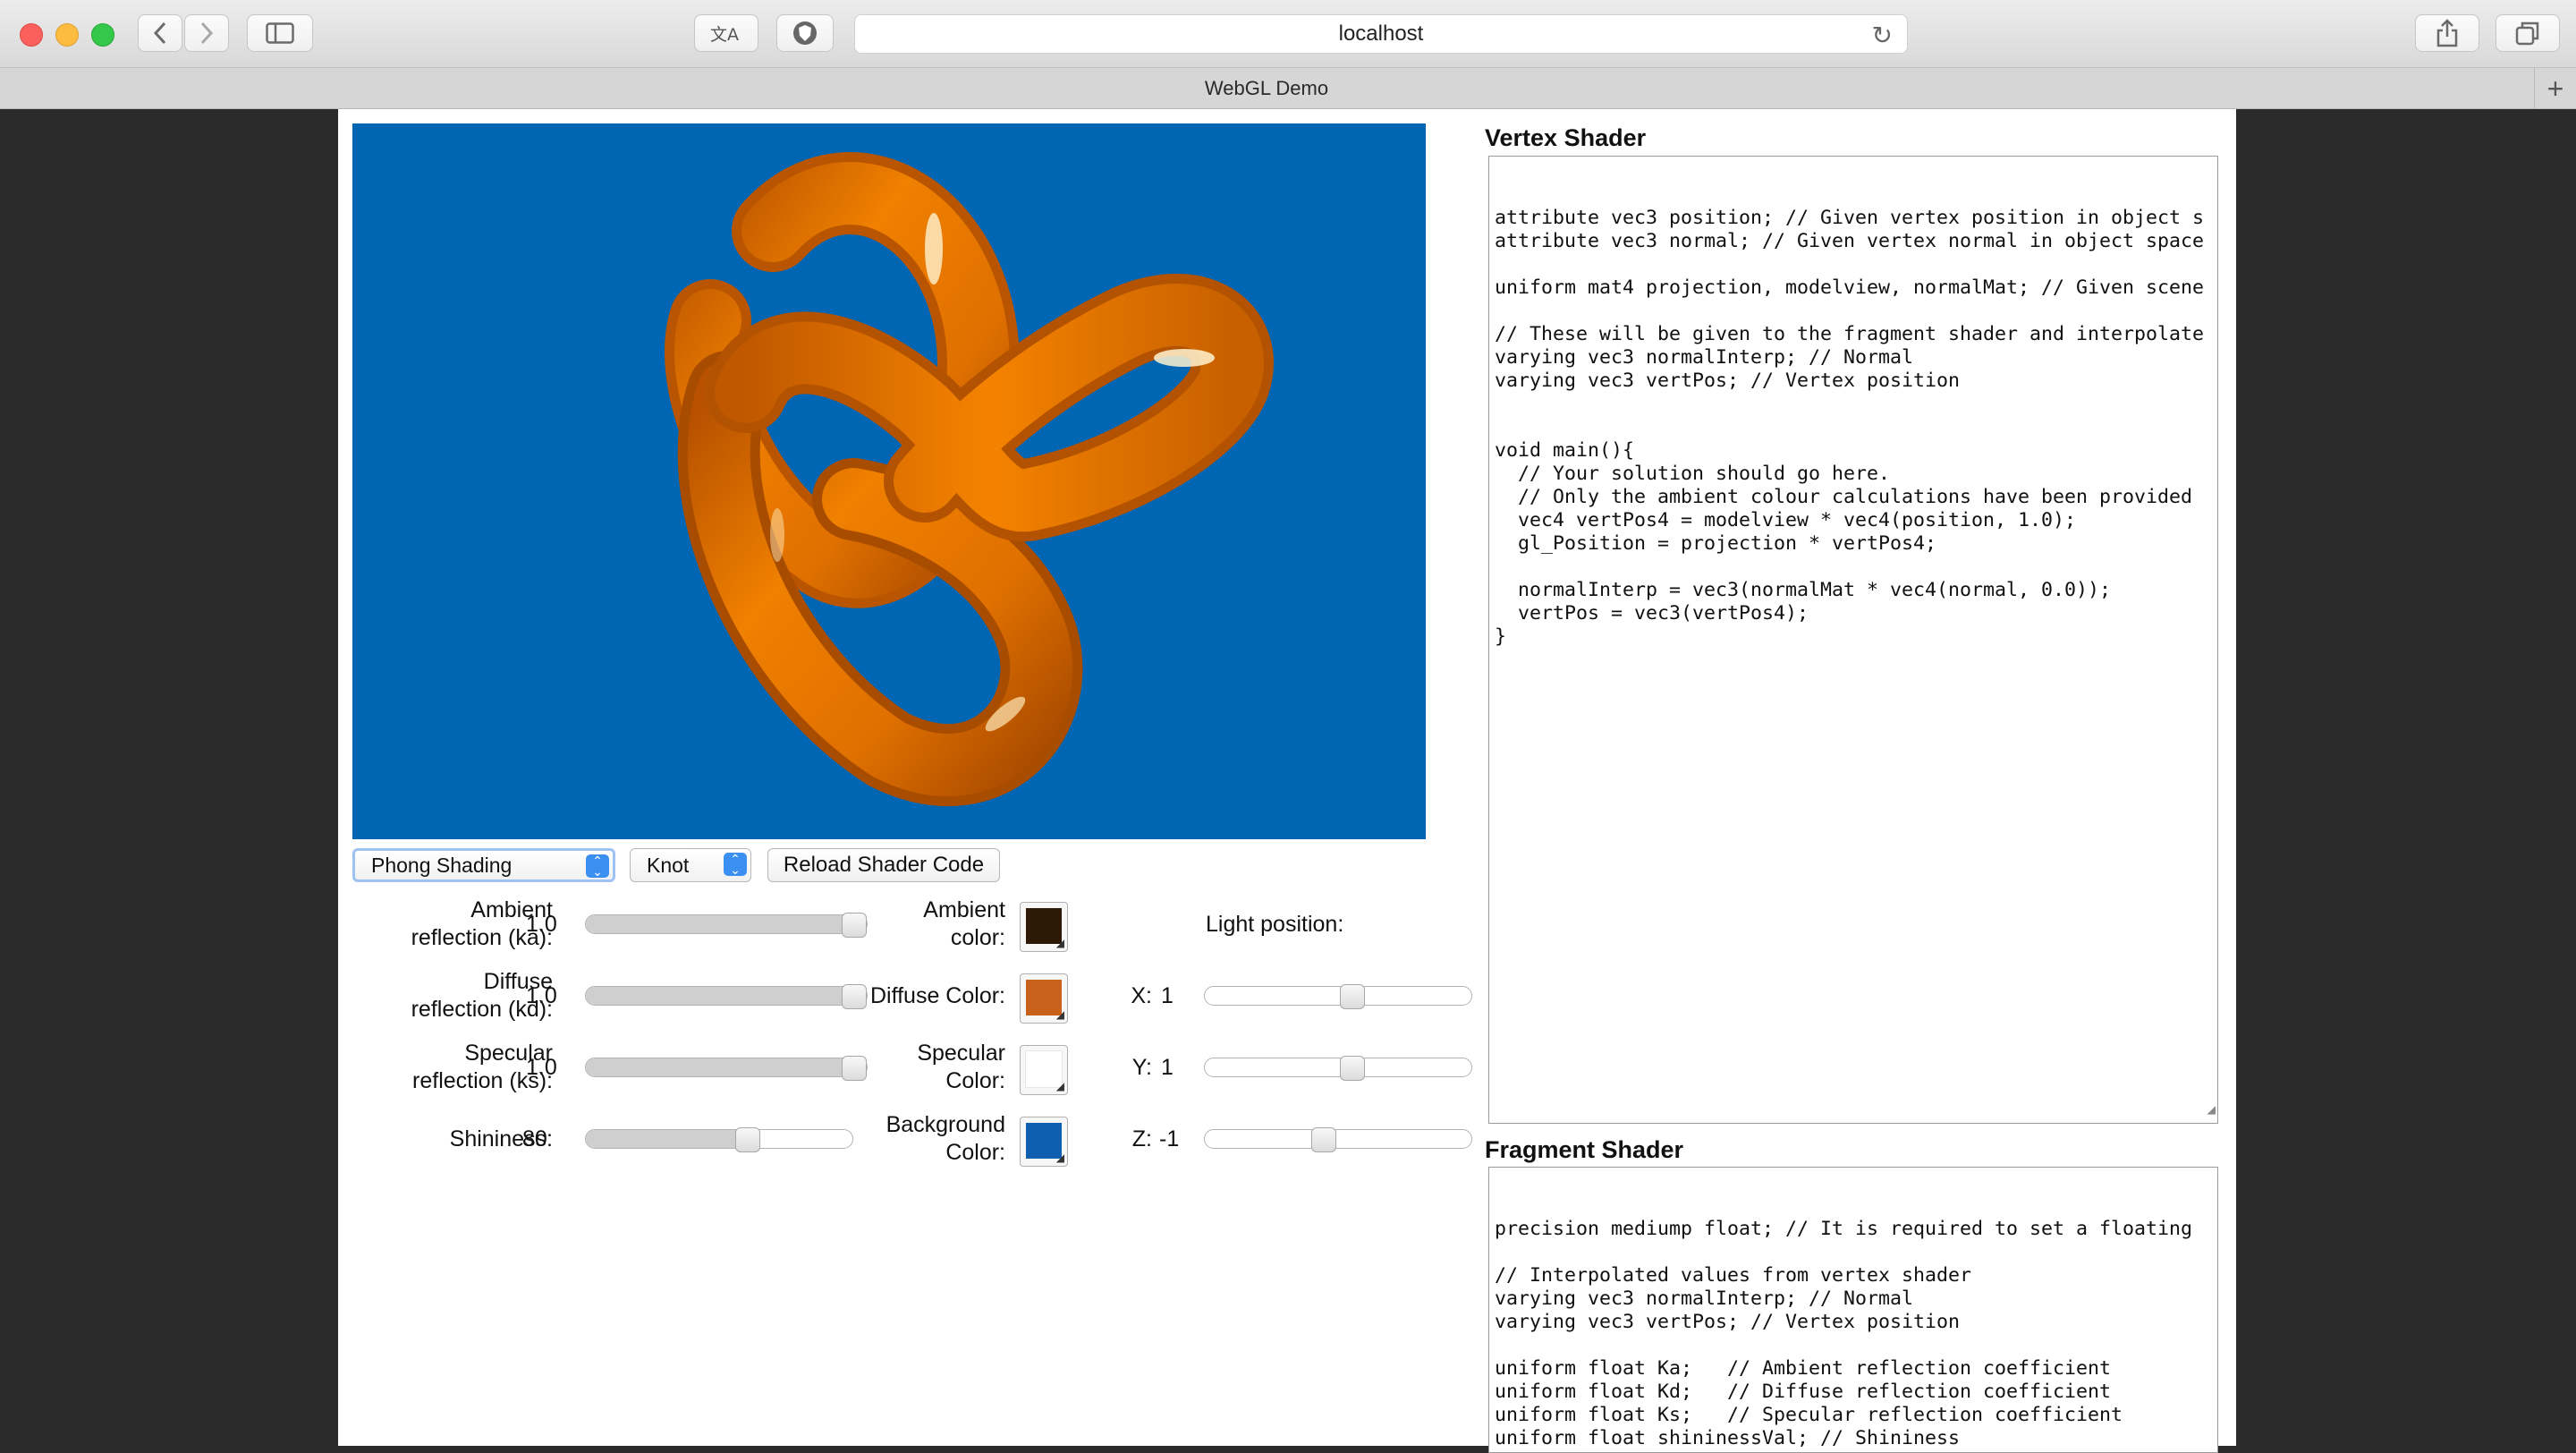 The width and height of the screenshot is (2576, 1453). I want to click on zoom-window-button, so click(102, 35).